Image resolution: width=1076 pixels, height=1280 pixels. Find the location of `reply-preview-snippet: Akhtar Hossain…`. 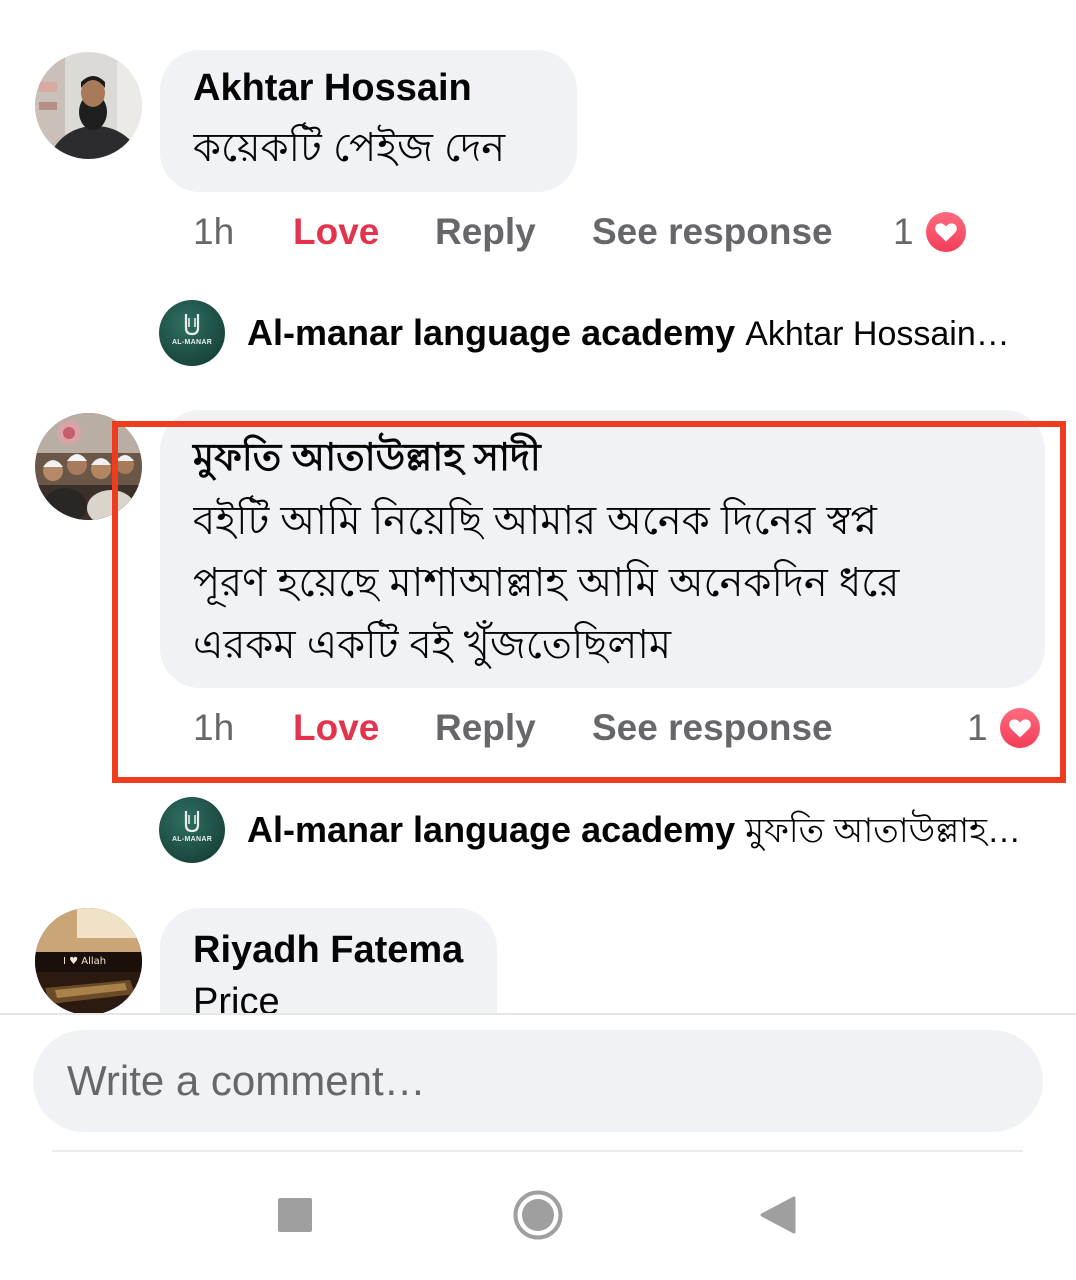

reply-preview-snippet: Akhtar Hossain… is located at coordinates (877, 334).